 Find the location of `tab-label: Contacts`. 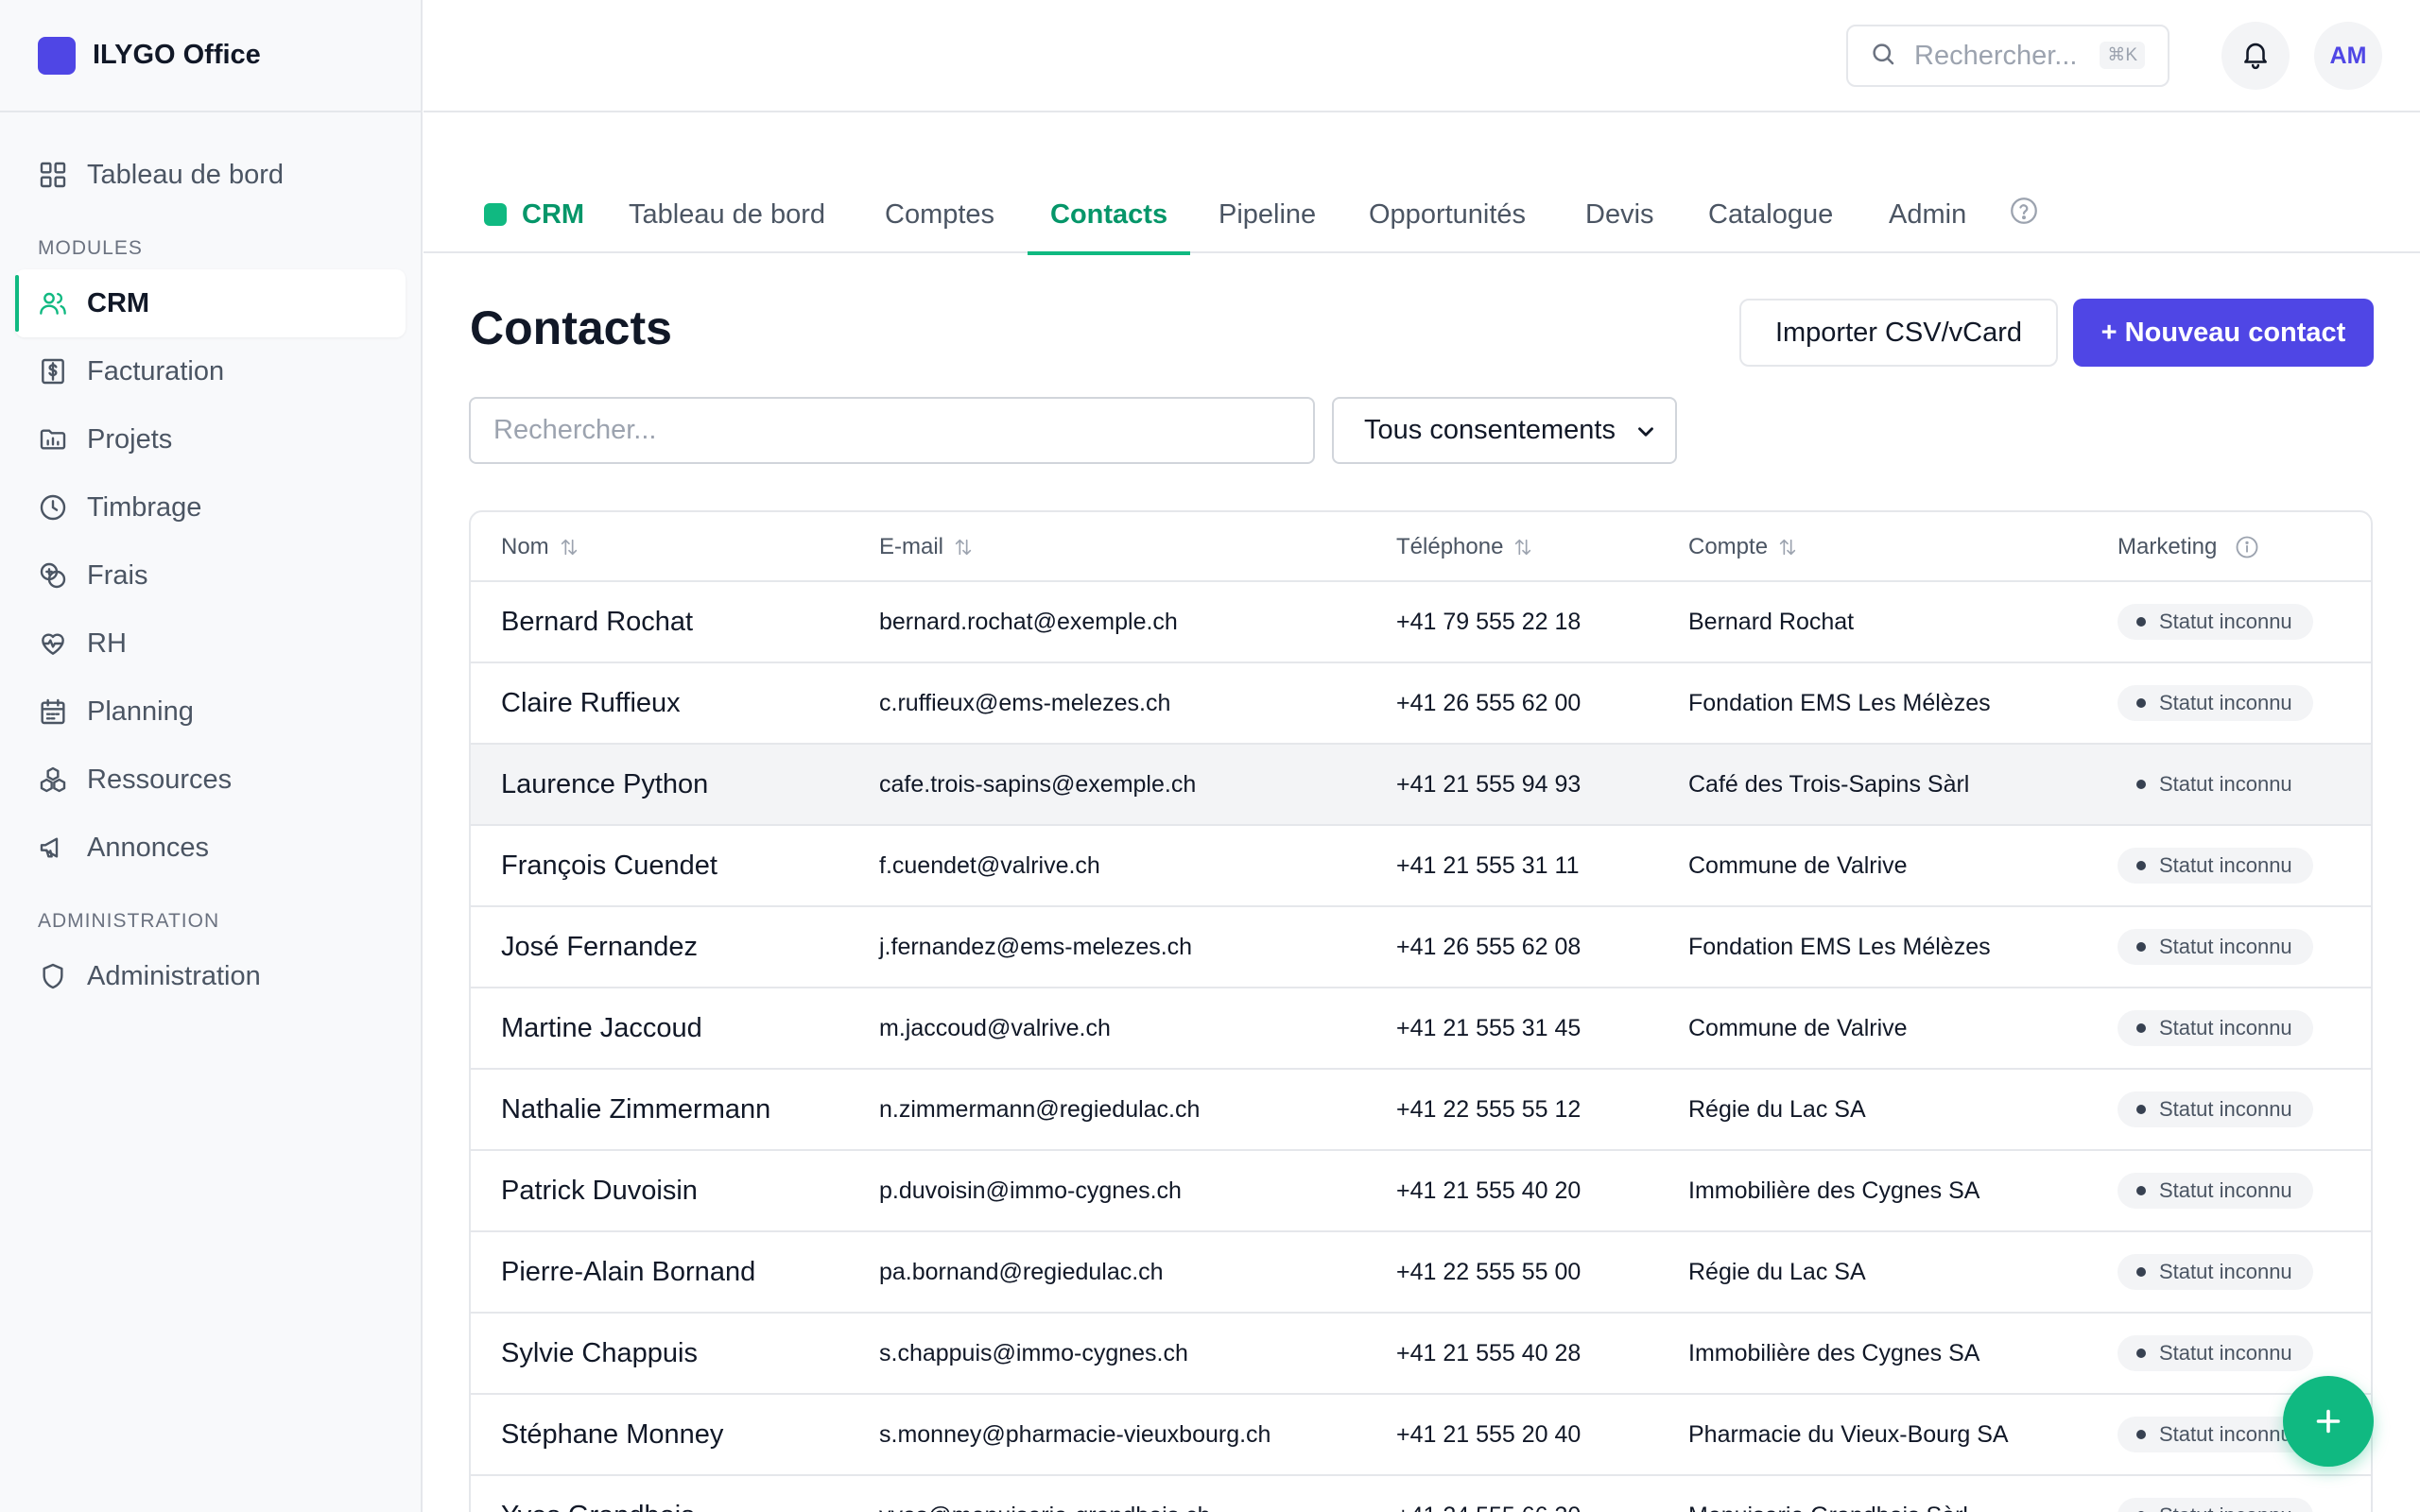

tab-label: Contacts is located at coordinates (1109, 214).